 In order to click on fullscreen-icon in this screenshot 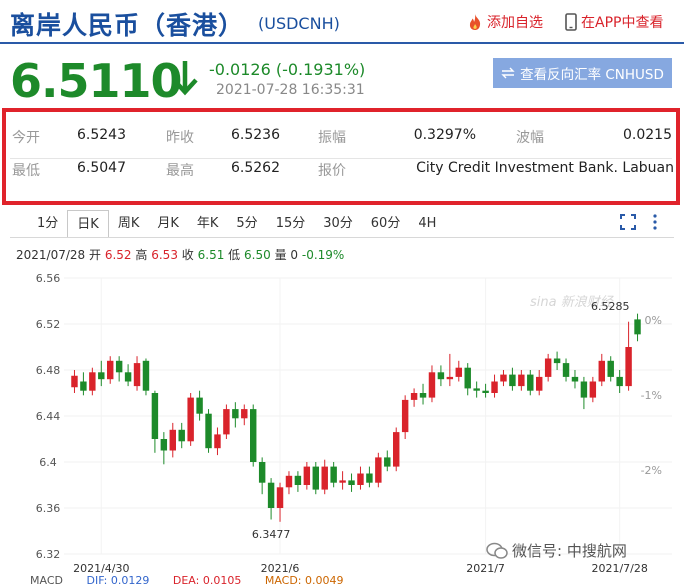, I will do `click(628, 222)`.